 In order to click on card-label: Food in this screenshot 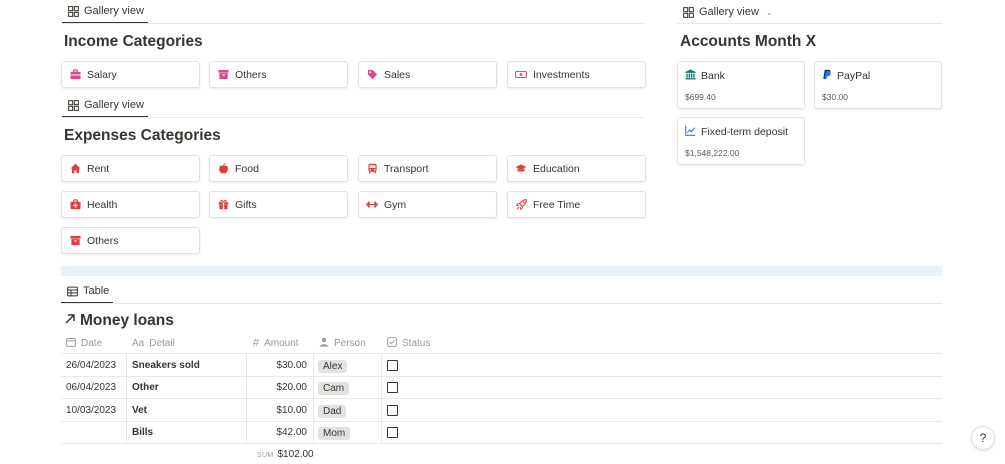, I will do `click(247, 168)`.